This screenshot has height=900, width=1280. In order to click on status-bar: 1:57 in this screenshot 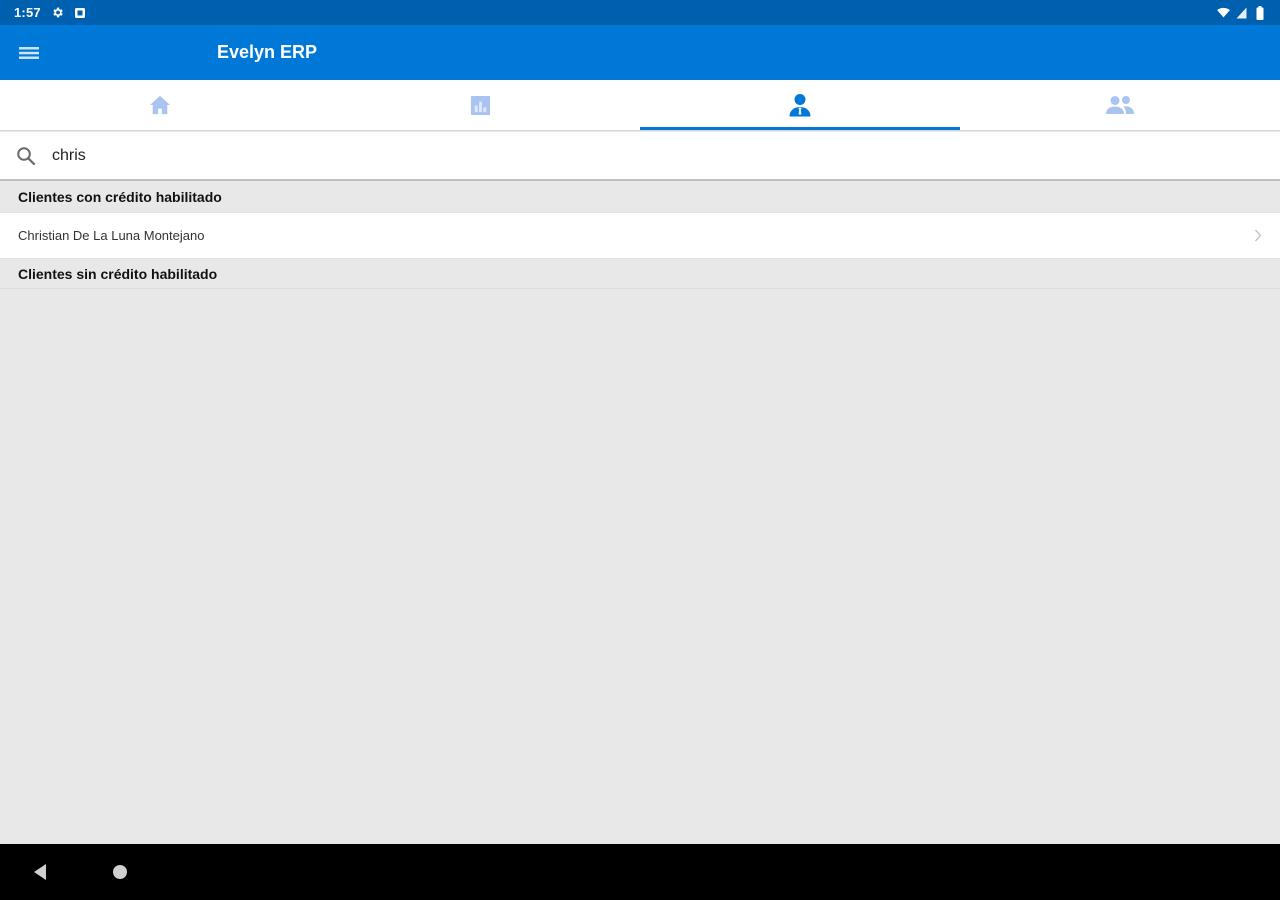, I will do `click(640, 12)`.